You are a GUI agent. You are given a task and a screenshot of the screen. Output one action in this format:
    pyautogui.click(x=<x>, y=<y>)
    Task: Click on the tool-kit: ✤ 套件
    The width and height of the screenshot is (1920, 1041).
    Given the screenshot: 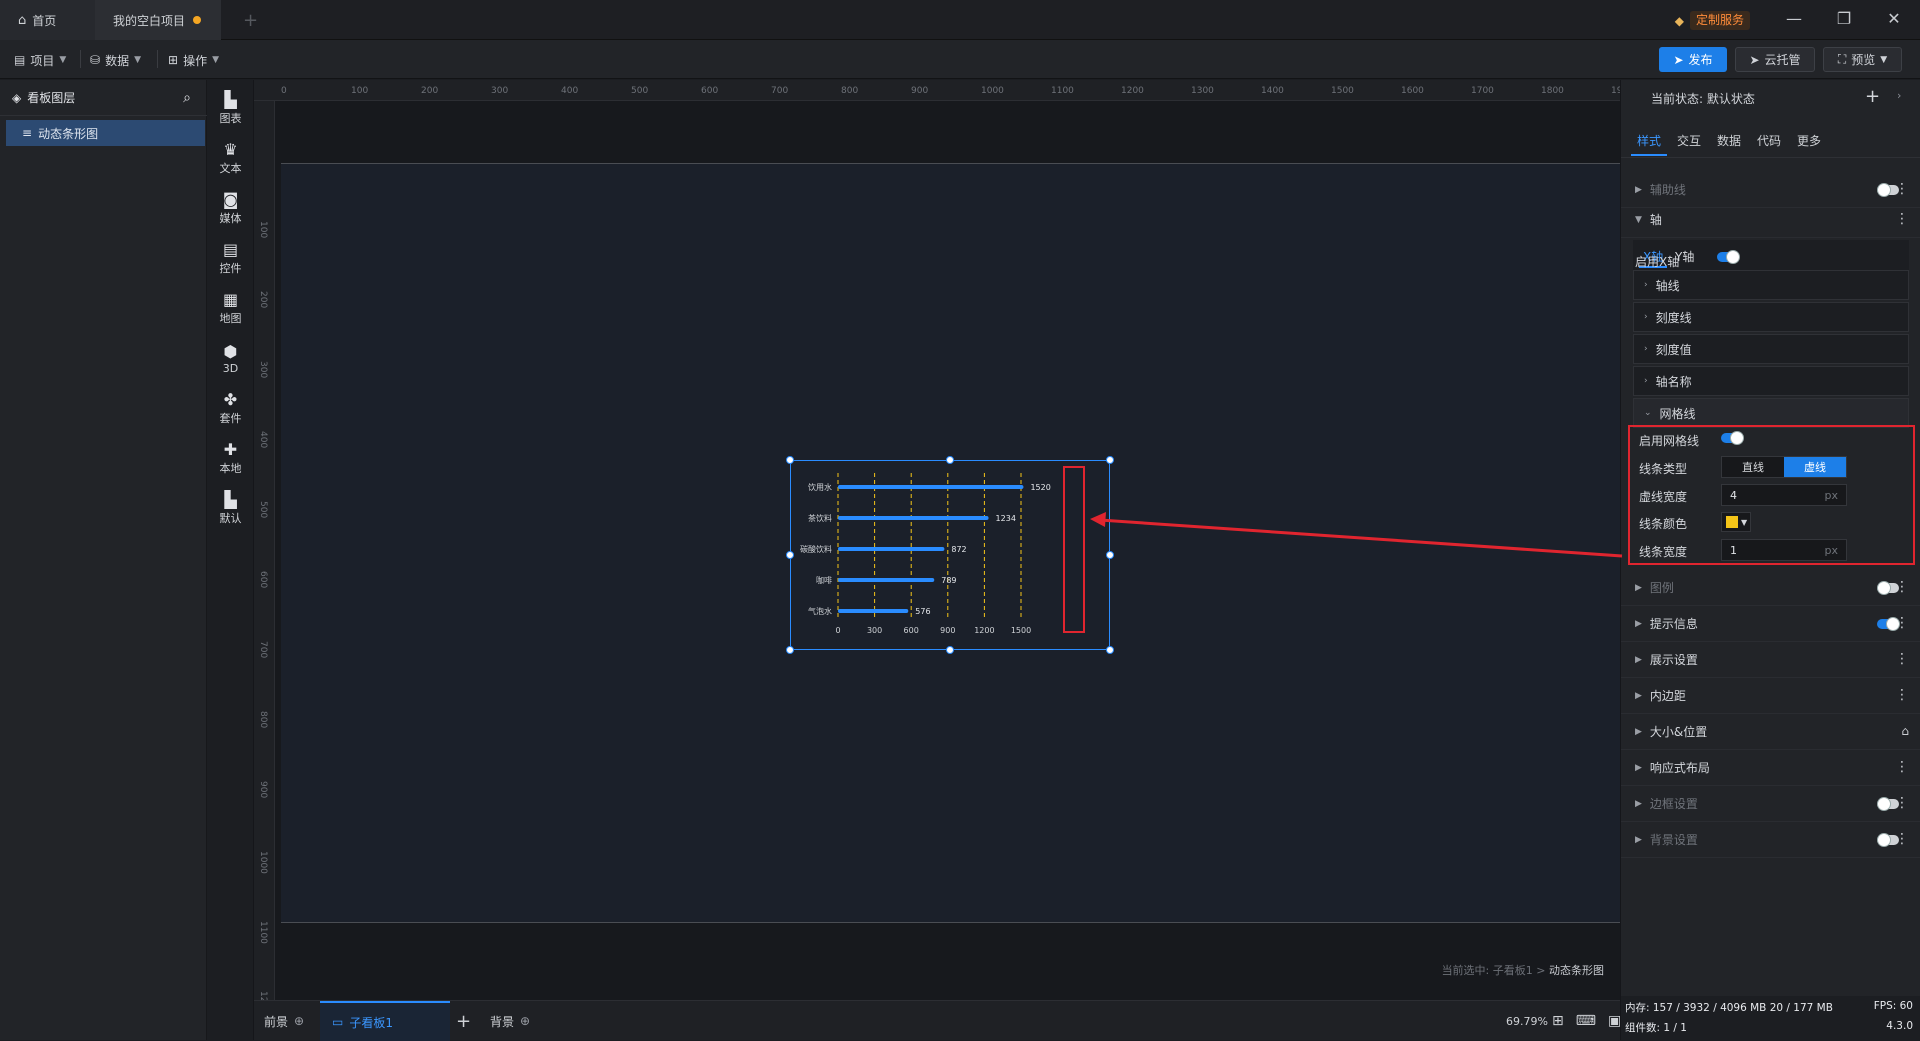 What is the action you would take?
    pyautogui.click(x=230, y=409)
    